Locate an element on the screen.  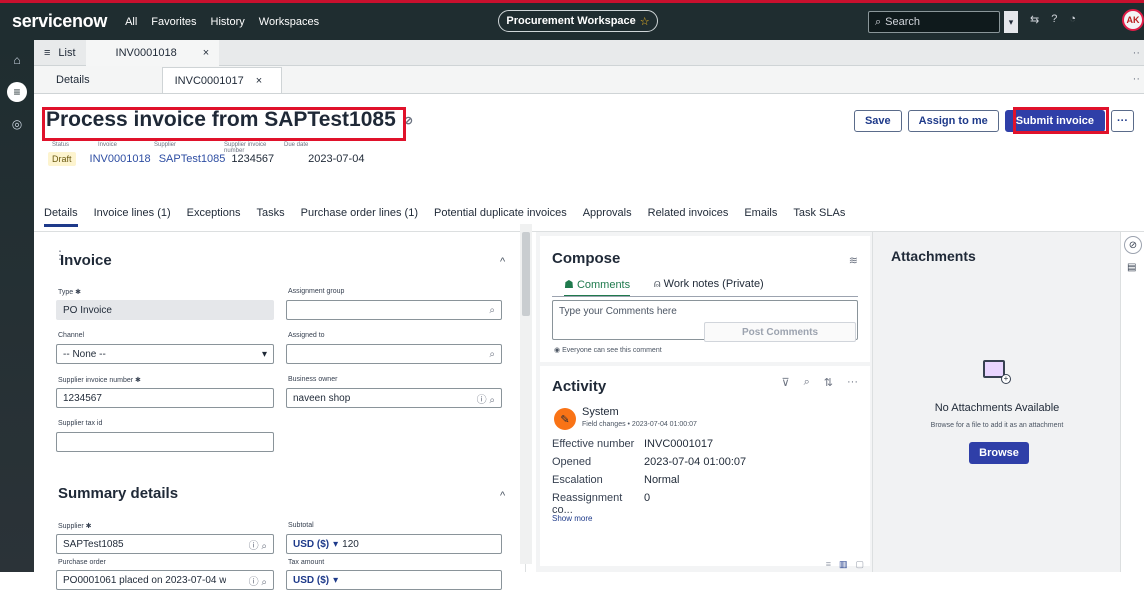
tab-record-label: INV0001018 is located at coordinates (146, 52).